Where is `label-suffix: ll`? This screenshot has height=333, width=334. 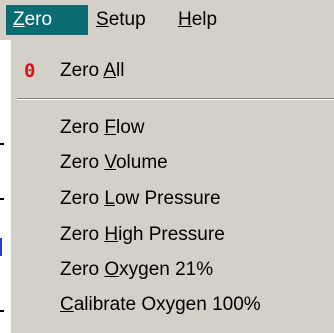
label-suffix: ll is located at coordinates (120, 70).